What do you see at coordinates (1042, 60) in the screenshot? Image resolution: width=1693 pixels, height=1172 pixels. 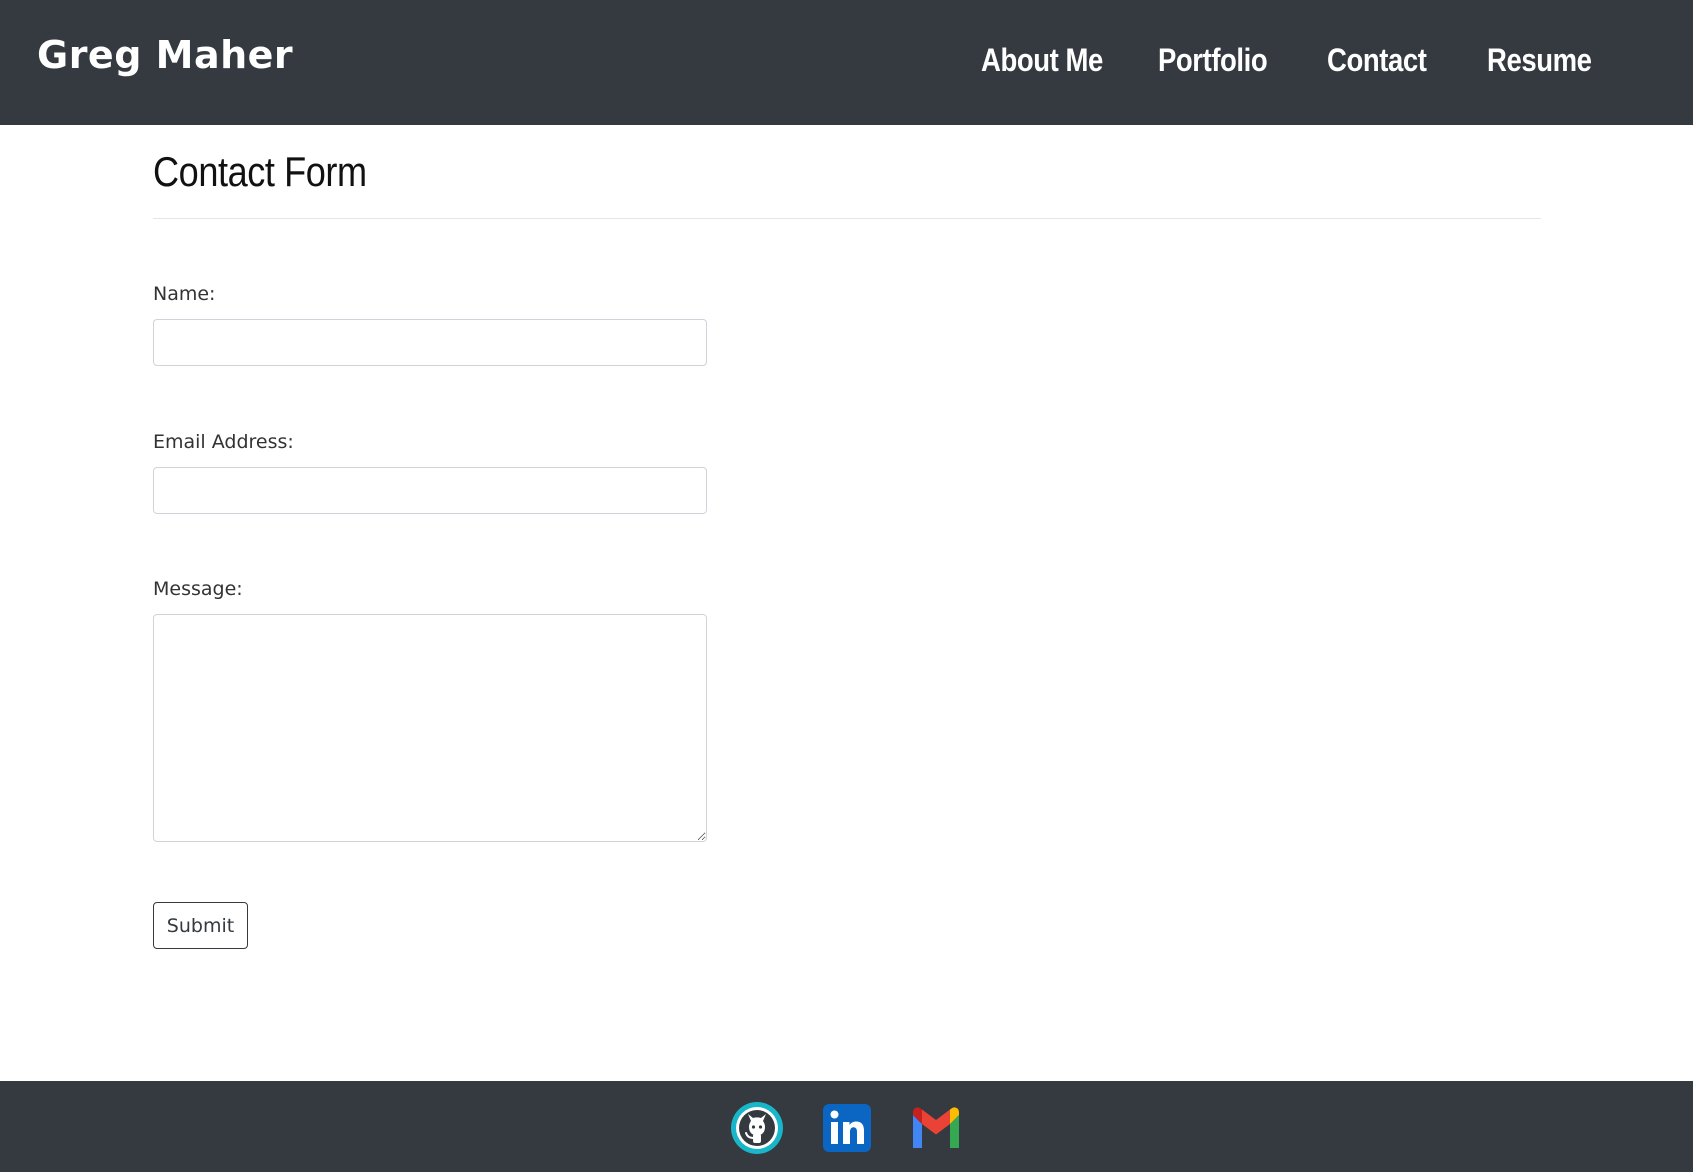 I see `nav-link-about-me: About Me` at bounding box center [1042, 60].